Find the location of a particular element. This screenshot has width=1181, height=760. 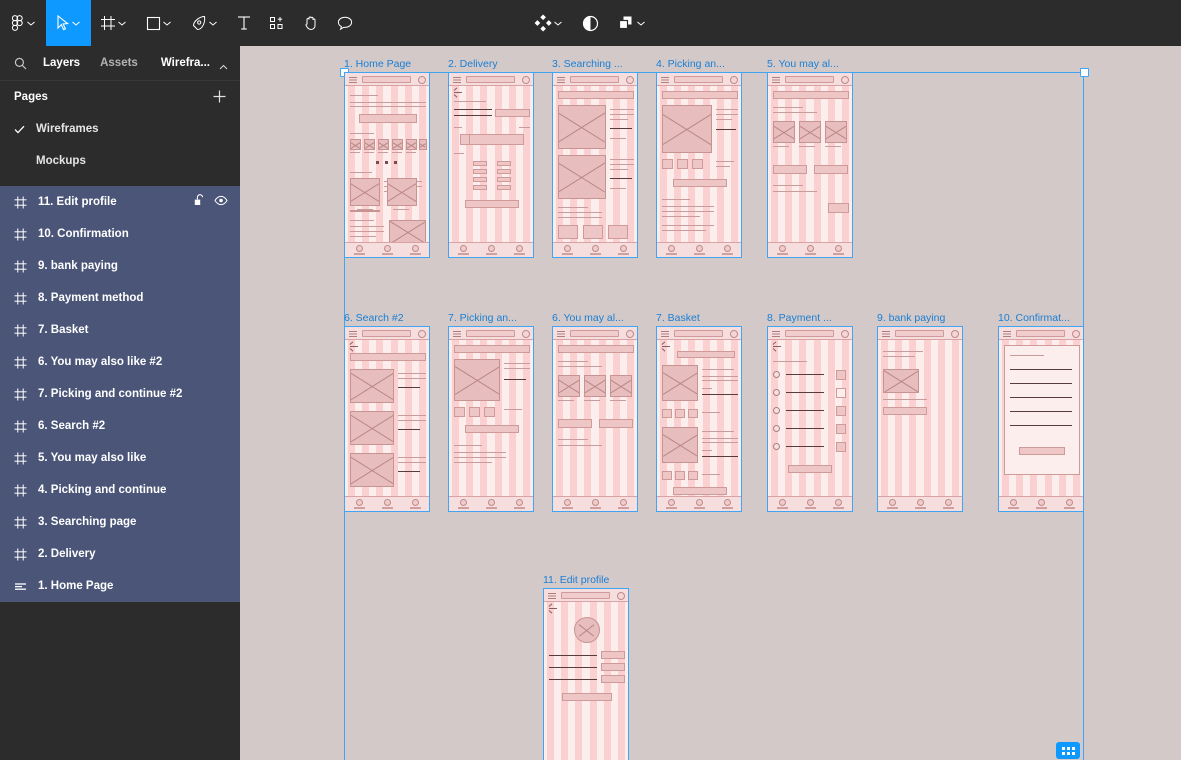

selection-handle-top-right is located at coordinates (1084, 72).